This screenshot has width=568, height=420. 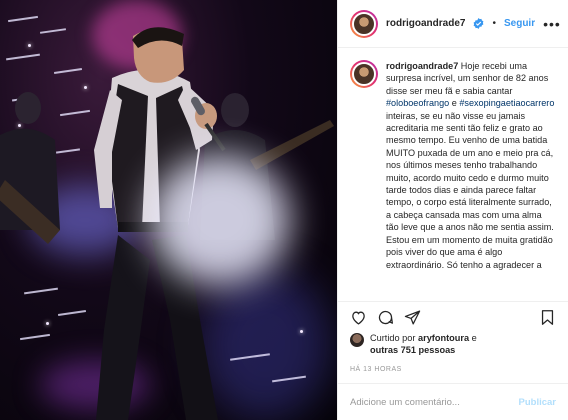 What do you see at coordinates (434, 402) in the screenshot?
I see `comment-input` at bounding box center [434, 402].